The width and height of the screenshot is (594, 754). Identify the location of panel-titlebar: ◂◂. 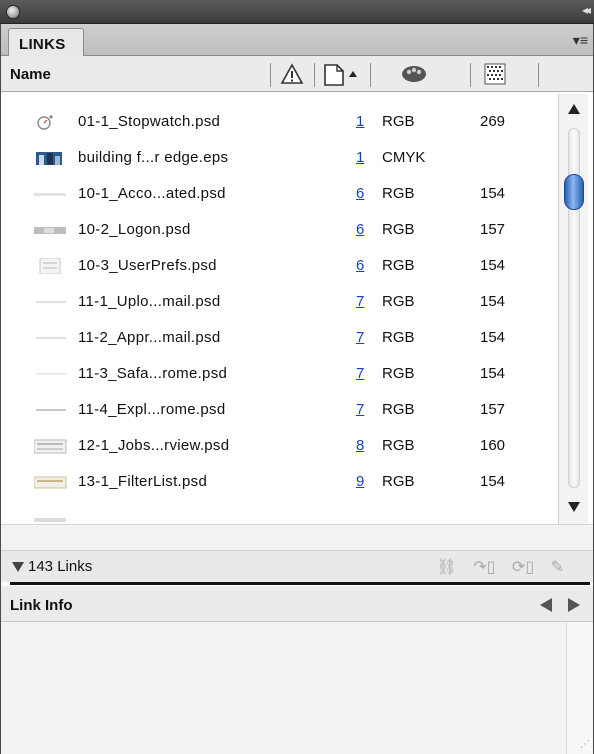
(297, 12).